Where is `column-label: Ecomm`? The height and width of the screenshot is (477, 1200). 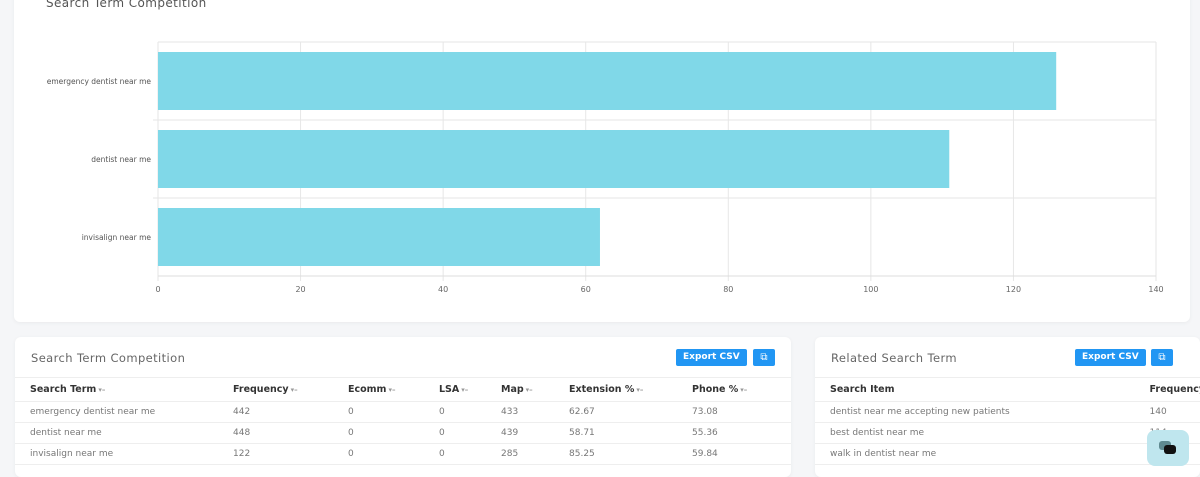 column-label: Ecomm is located at coordinates (367, 389).